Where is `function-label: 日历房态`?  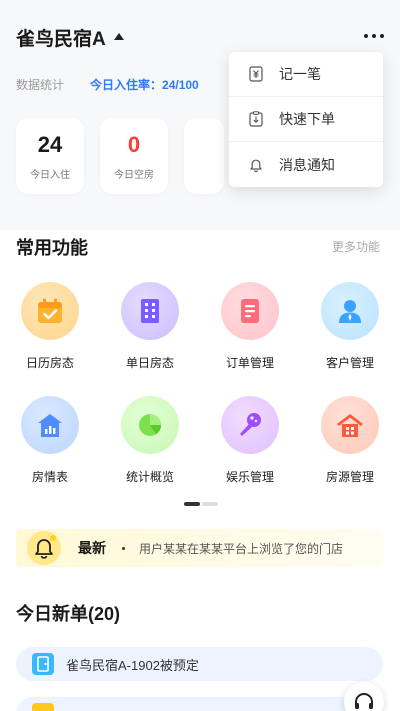
function-label: 日历房态 is located at coordinates (49, 363).